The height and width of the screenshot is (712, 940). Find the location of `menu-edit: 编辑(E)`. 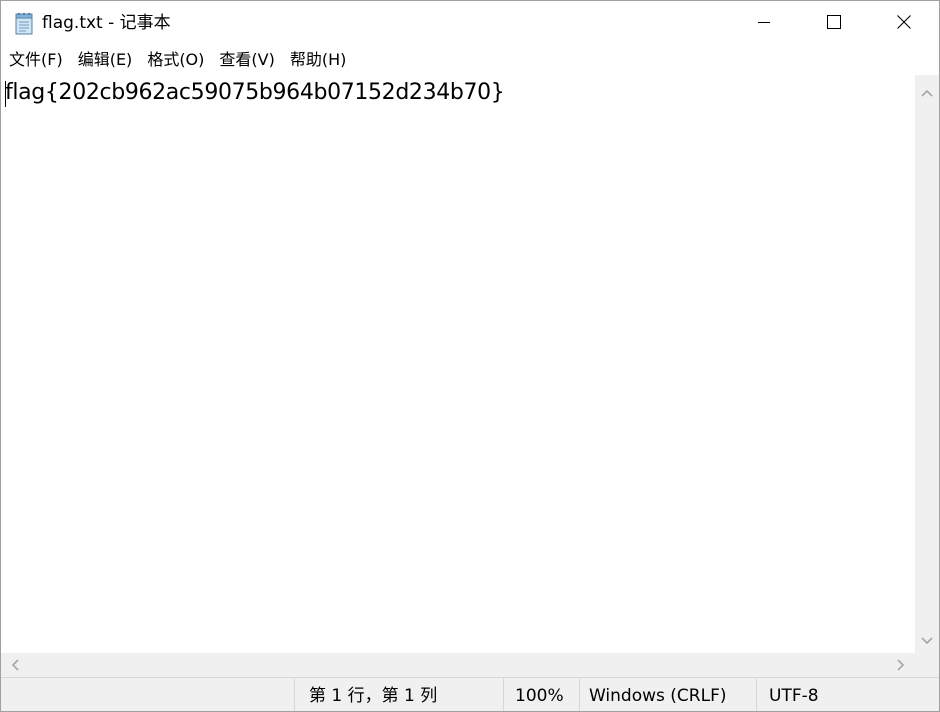

menu-edit: 编辑(E) is located at coordinates (105, 60).